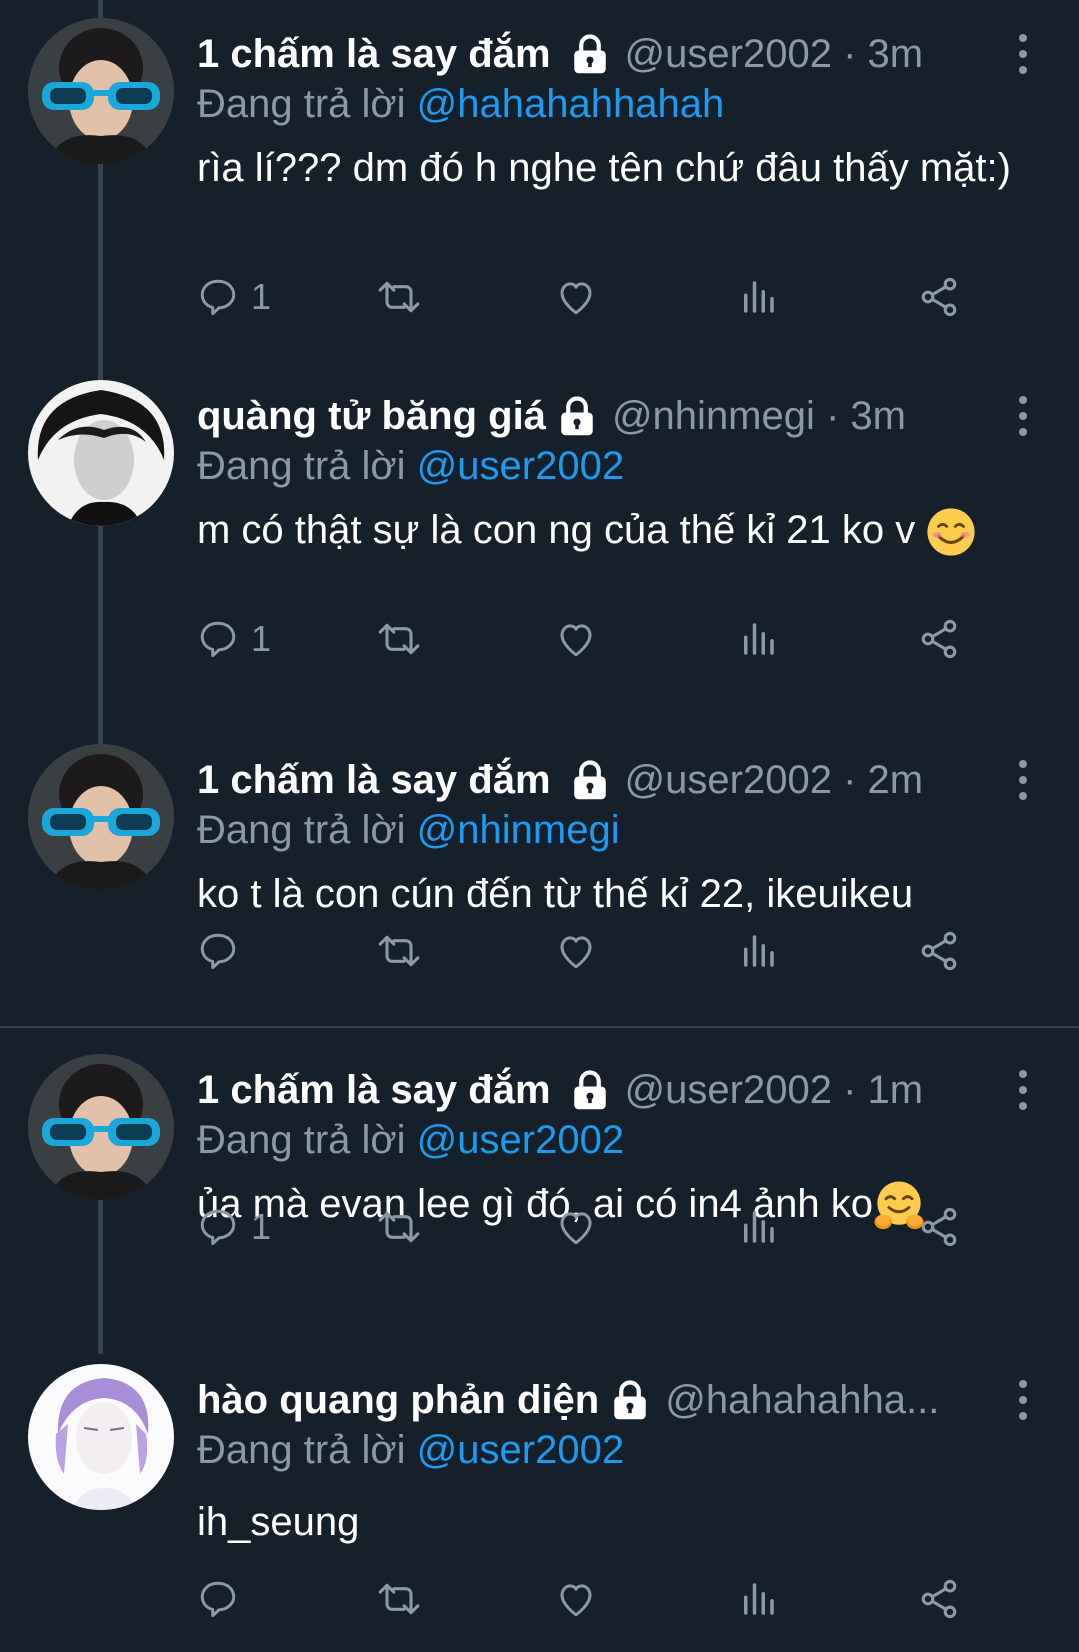 The width and height of the screenshot is (1079, 1652). Describe the element at coordinates (371, 416) in the screenshot. I see `display-name: quàng tử băng giá` at that location.